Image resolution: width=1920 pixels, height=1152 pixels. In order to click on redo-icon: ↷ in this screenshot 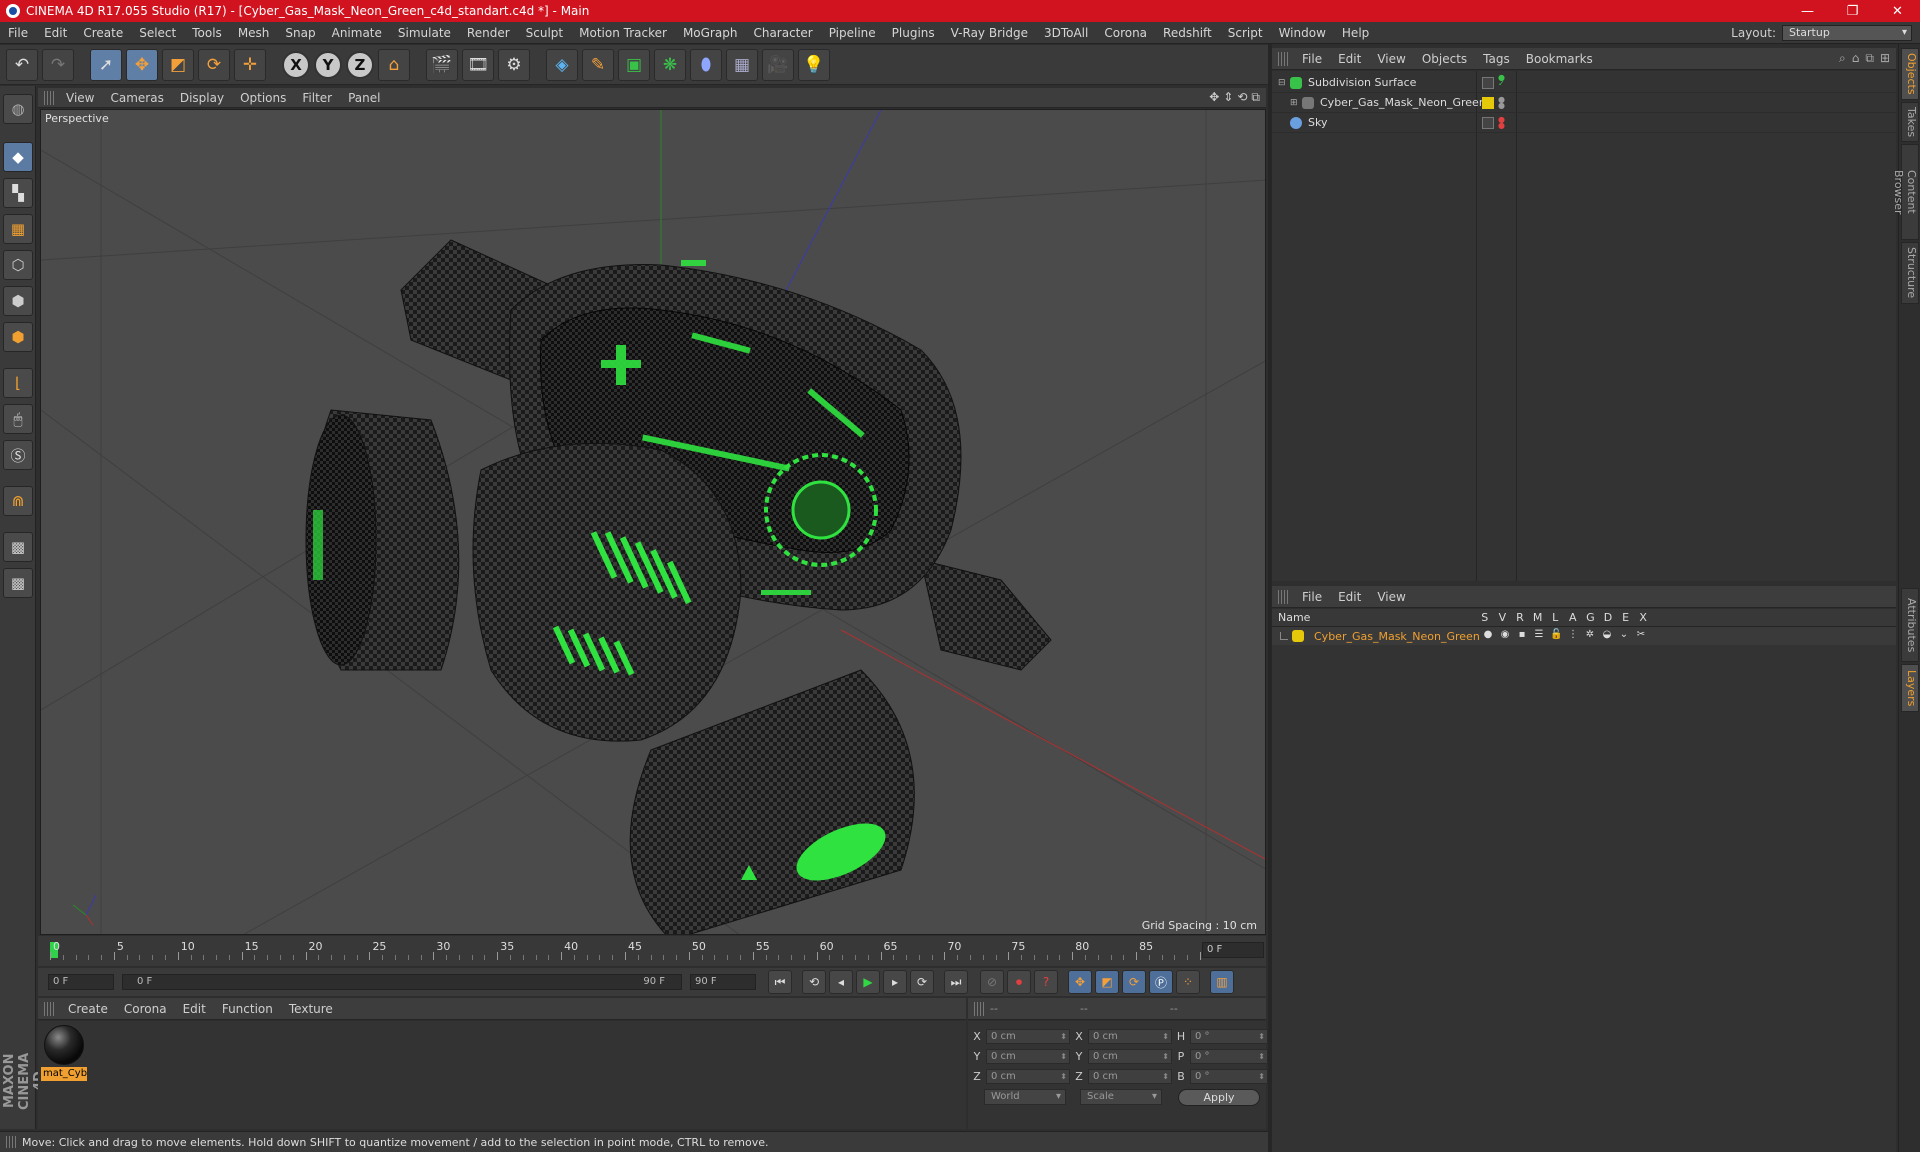, I will do `click(58, 64)`.